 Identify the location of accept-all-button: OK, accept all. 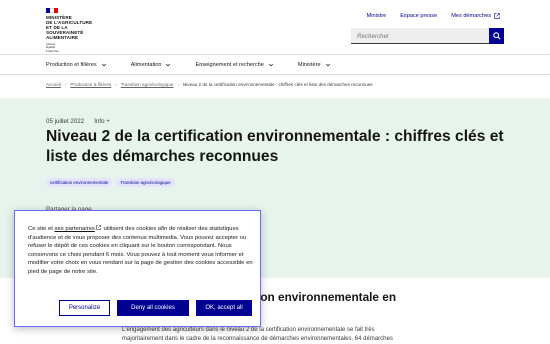
(224, 308).